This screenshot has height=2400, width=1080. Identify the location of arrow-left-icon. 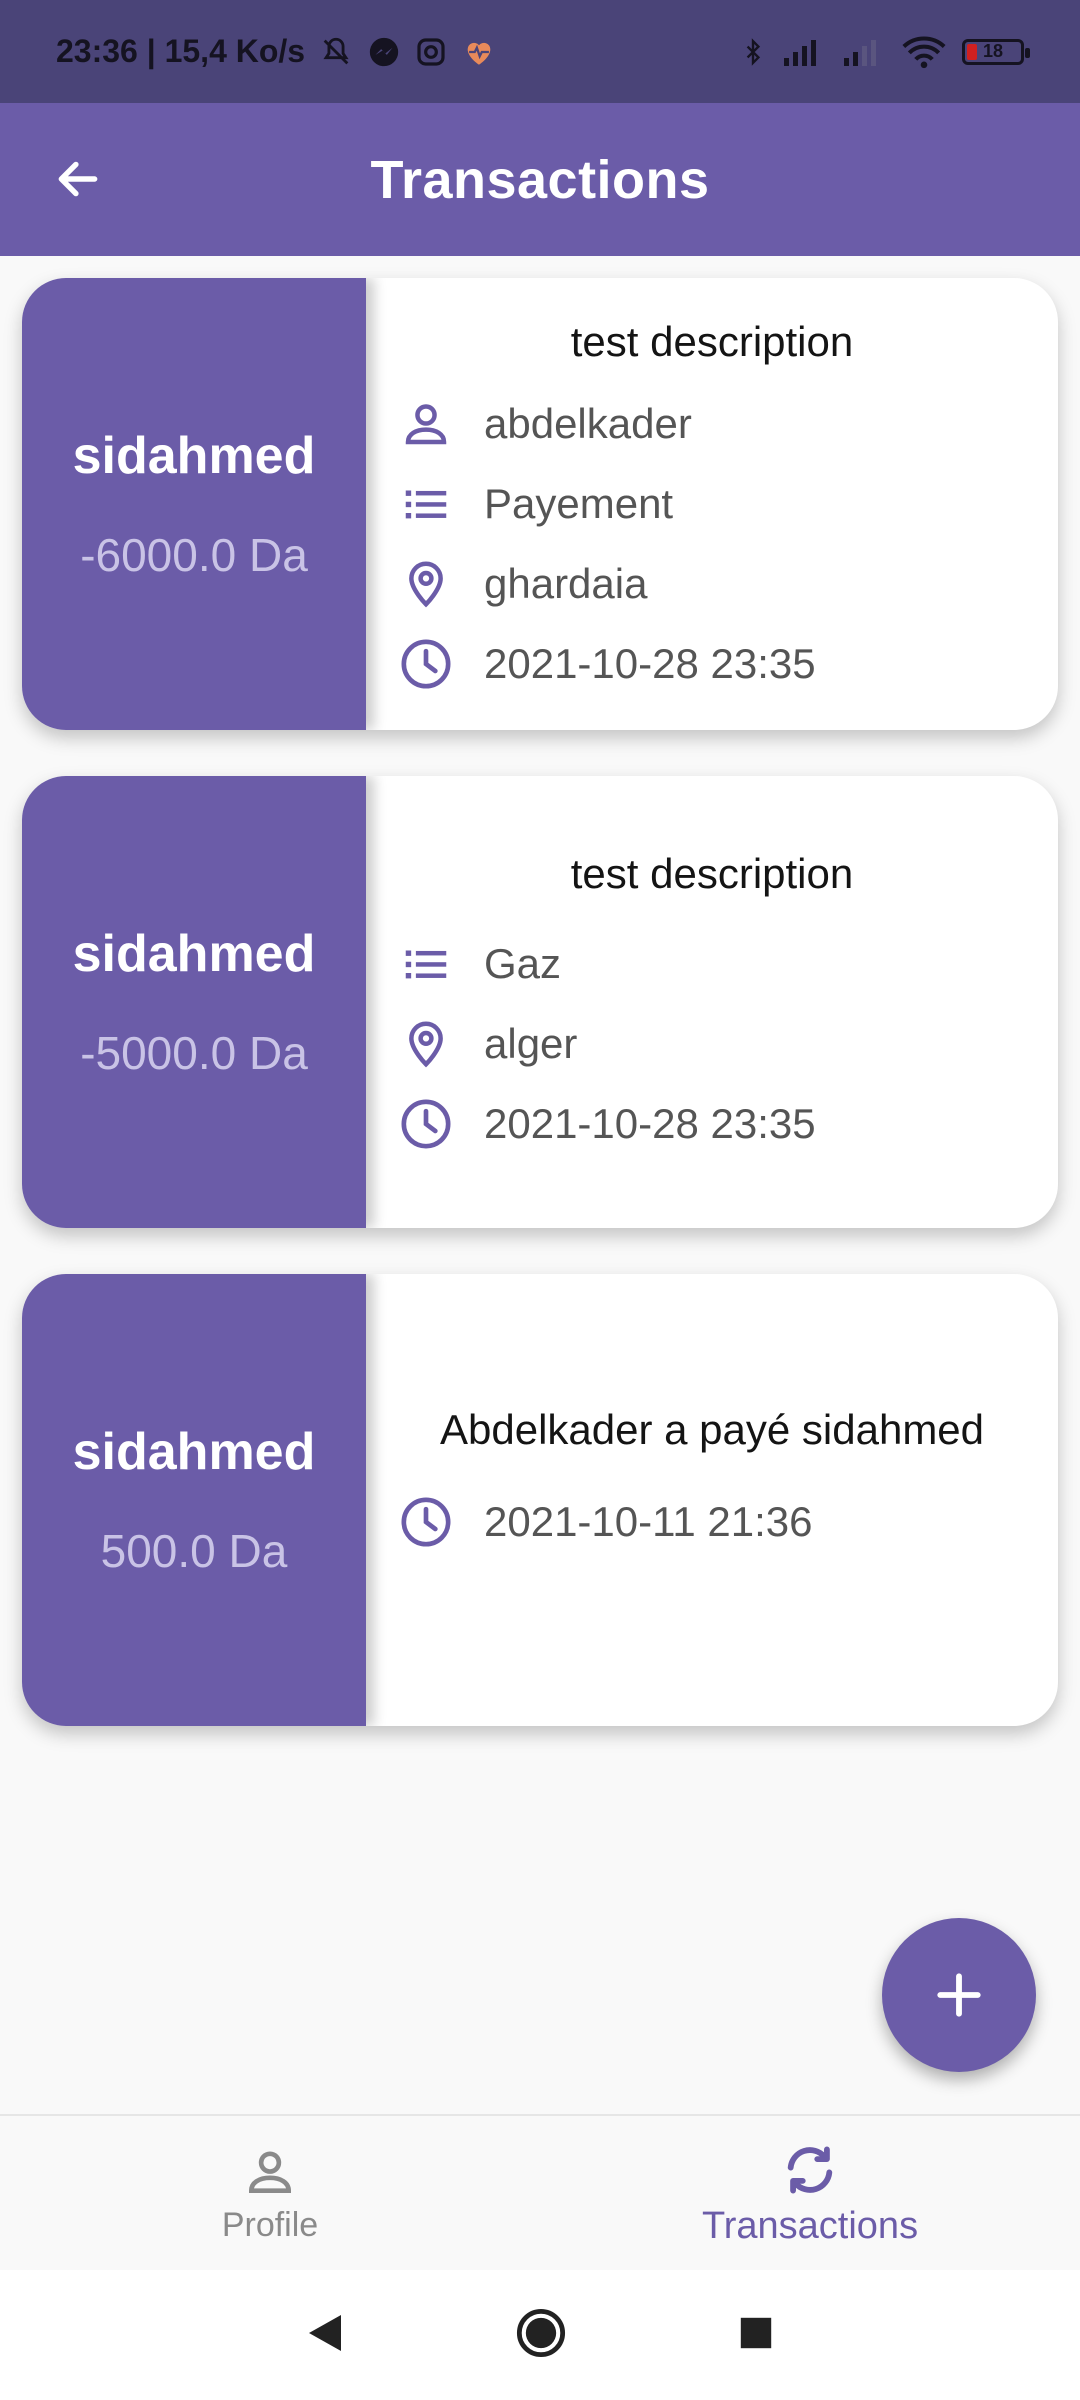
(78, 179).